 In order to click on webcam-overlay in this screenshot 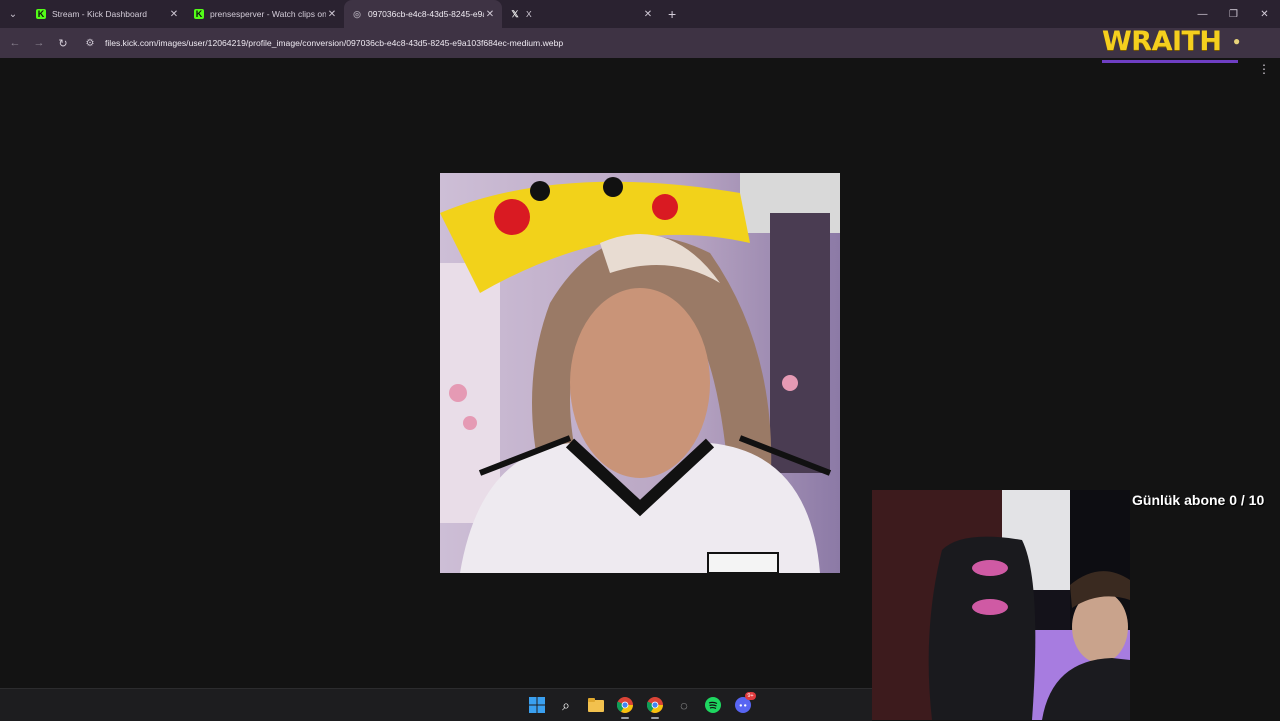, I will do `click(1001, 605)`.